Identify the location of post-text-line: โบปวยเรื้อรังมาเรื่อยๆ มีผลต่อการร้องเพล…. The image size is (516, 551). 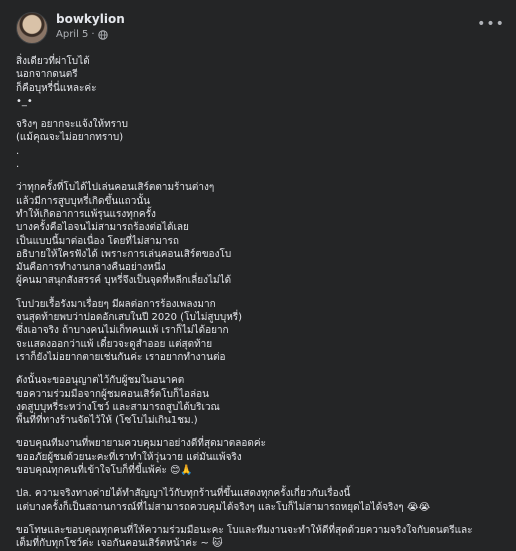
(116, 304).